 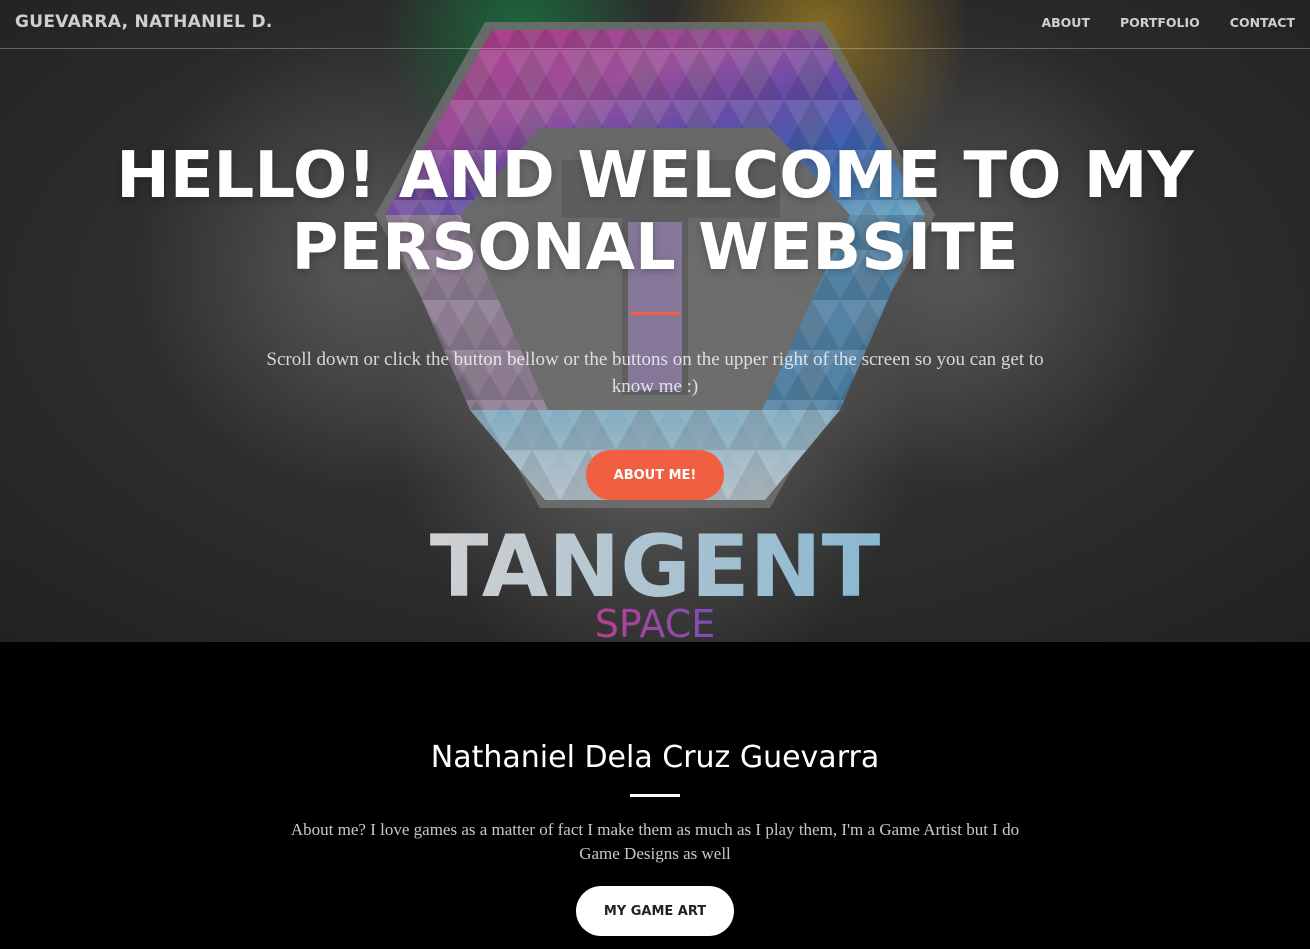 I want to click on nav-link-portfolio: PORTFOLIO, so click(x=1160, y=22).